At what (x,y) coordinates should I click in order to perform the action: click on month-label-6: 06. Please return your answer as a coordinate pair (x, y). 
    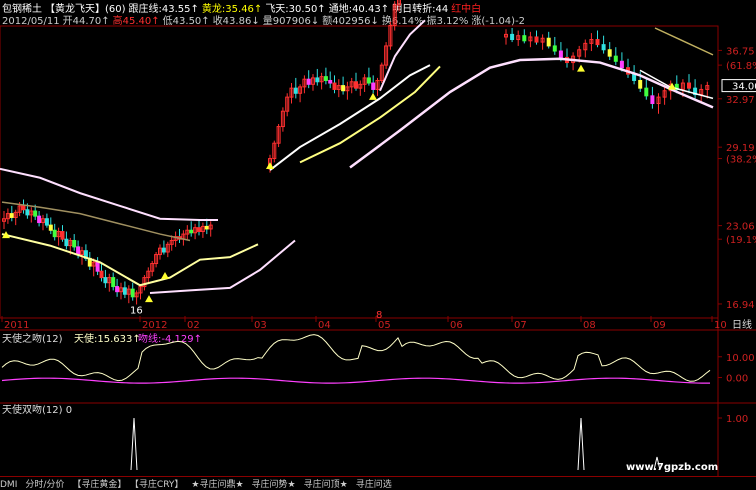
    Looking at the image, I should click on (456, 325).